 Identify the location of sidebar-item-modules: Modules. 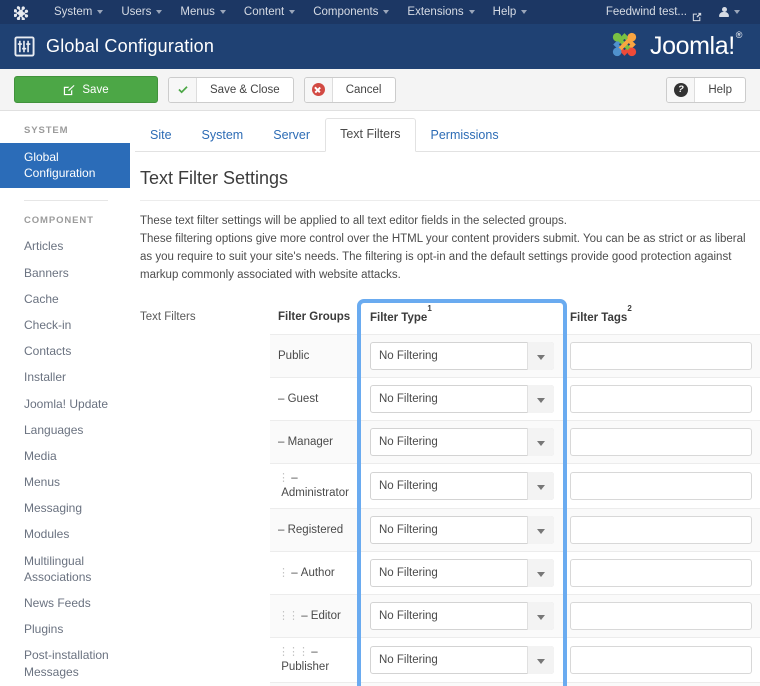
(65, 534).